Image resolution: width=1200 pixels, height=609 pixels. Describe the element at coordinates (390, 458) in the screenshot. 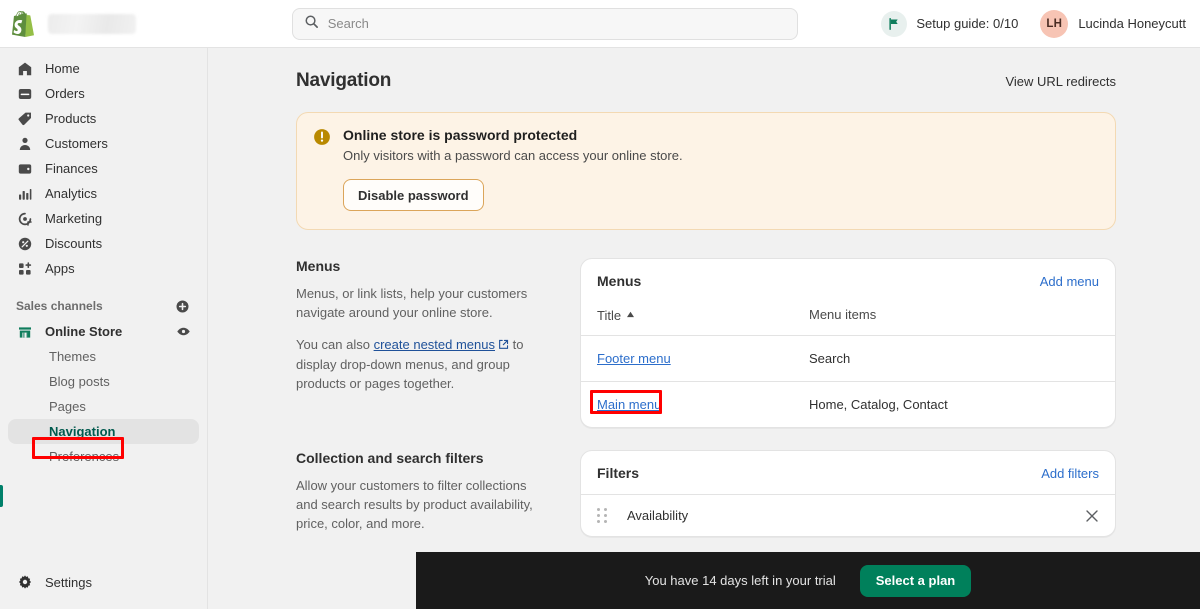

I see `filters-section-heading: Collection and search filters` at that location.